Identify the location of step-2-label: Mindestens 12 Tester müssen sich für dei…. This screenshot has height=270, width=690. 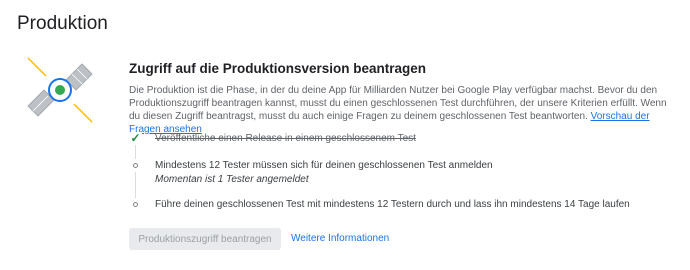
(324, 165).